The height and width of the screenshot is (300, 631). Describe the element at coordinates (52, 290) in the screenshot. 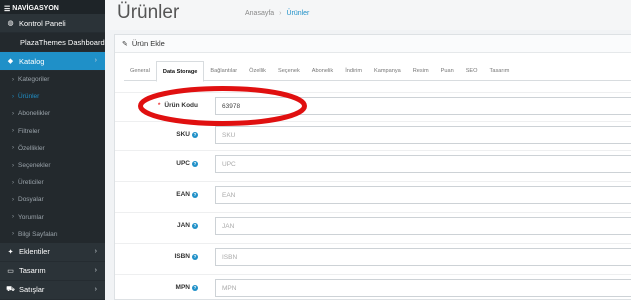

I see `sidebar-item-sales: ⛟ Satışlar ›` at that location.